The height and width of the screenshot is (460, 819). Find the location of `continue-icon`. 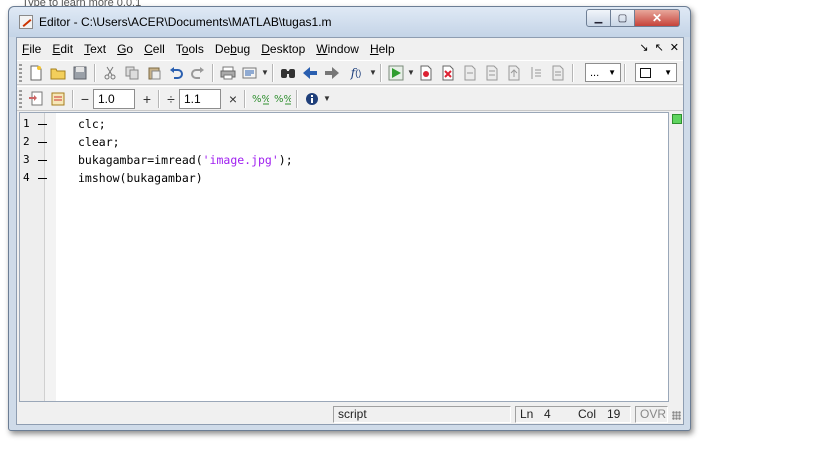

continue-icon is located at coordinates (536, 73).